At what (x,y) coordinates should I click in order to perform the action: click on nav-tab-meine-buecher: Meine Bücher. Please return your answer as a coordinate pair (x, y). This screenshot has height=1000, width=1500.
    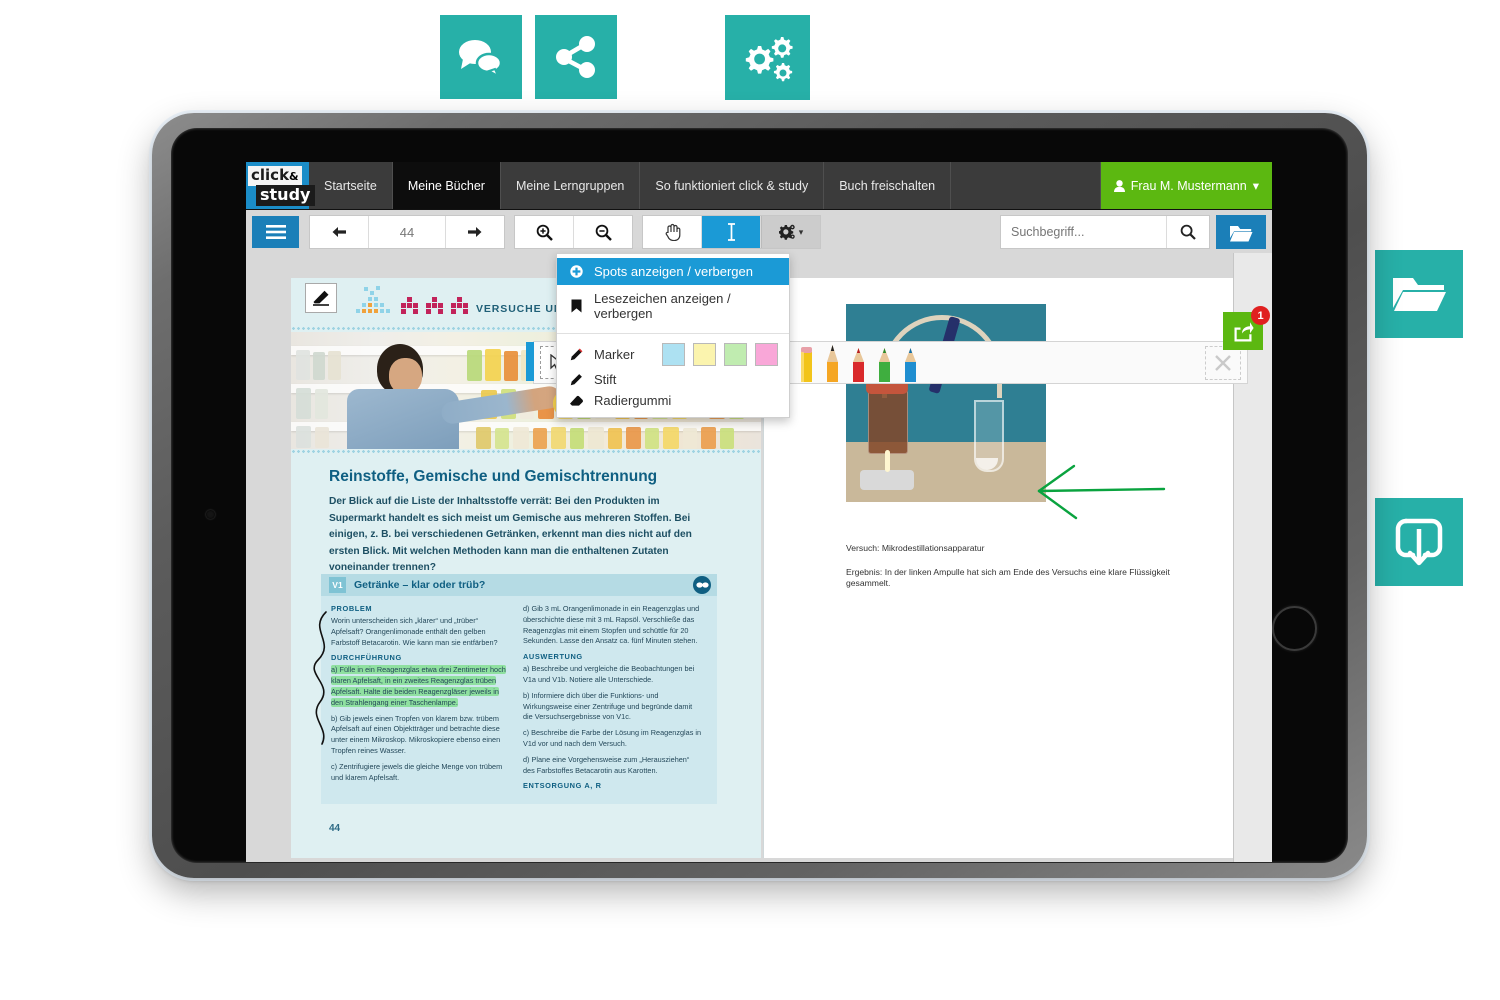
    Looking at the image, I should click on (446, 185).